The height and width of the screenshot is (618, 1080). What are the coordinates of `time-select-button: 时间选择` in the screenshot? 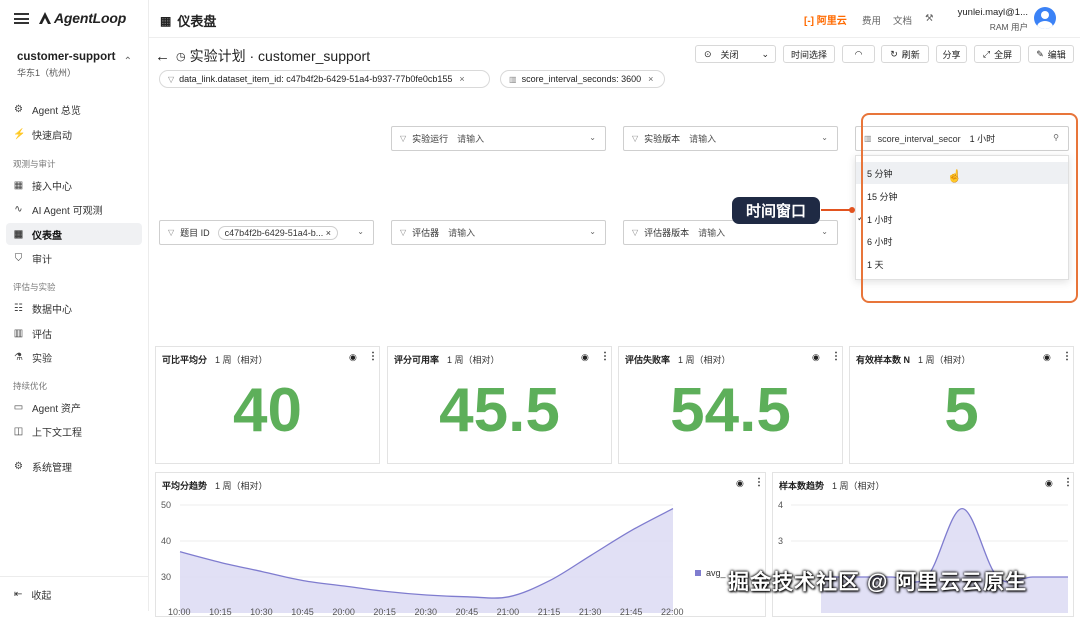 It's located at (809, 54).